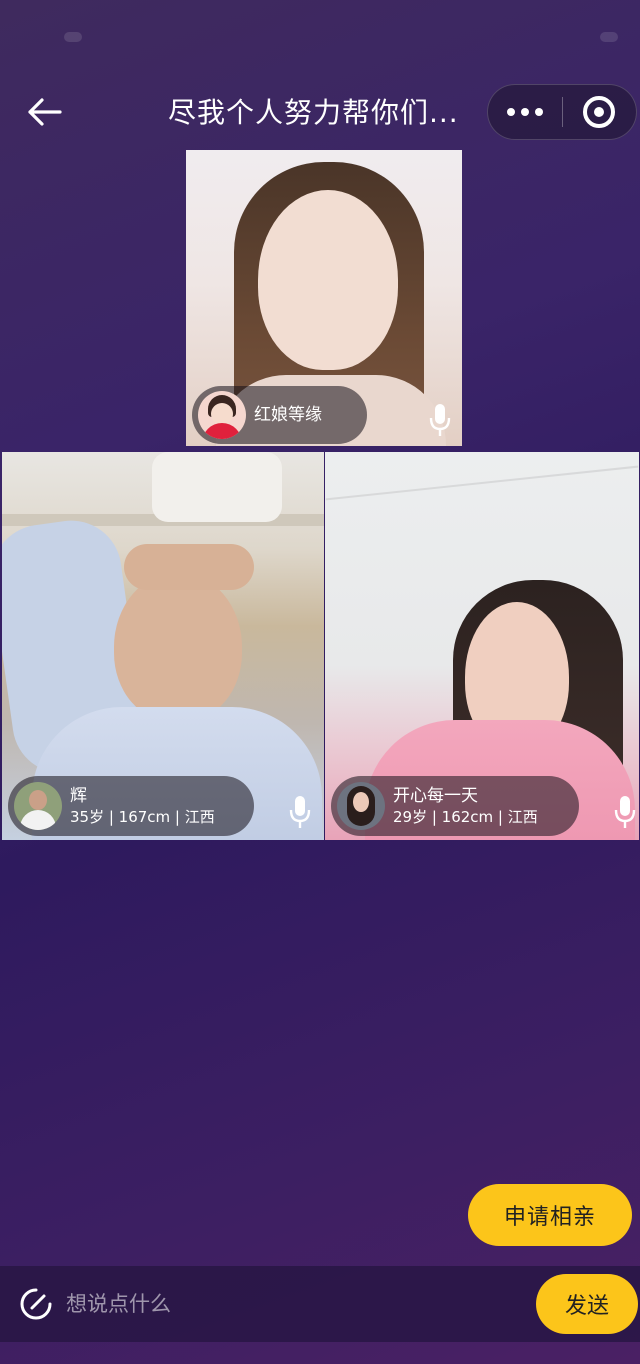 Image resolution: width=640 pixels, height=1364 pixels. What do you see at coordinates (435, 796) in the screenshot?
I see `guest-name: 开心每一天` at bounding box center [435, 796].